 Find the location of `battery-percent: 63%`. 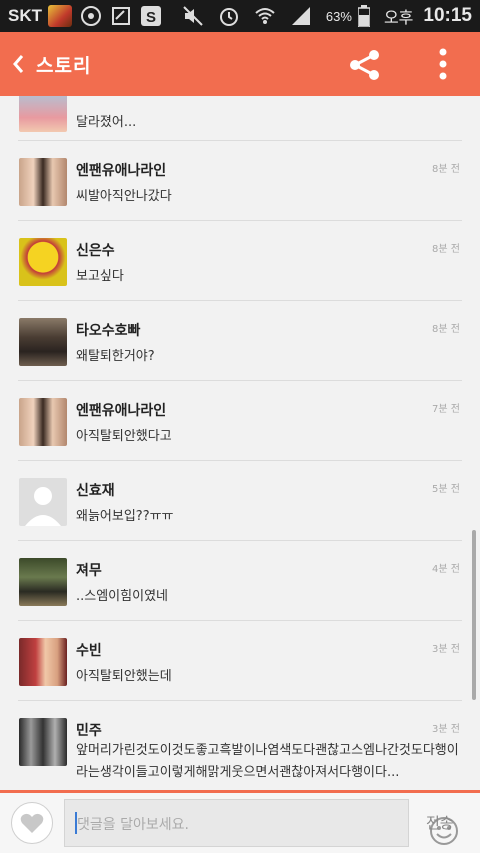

battery-percent: 63% is located at coordinates (338, 16).